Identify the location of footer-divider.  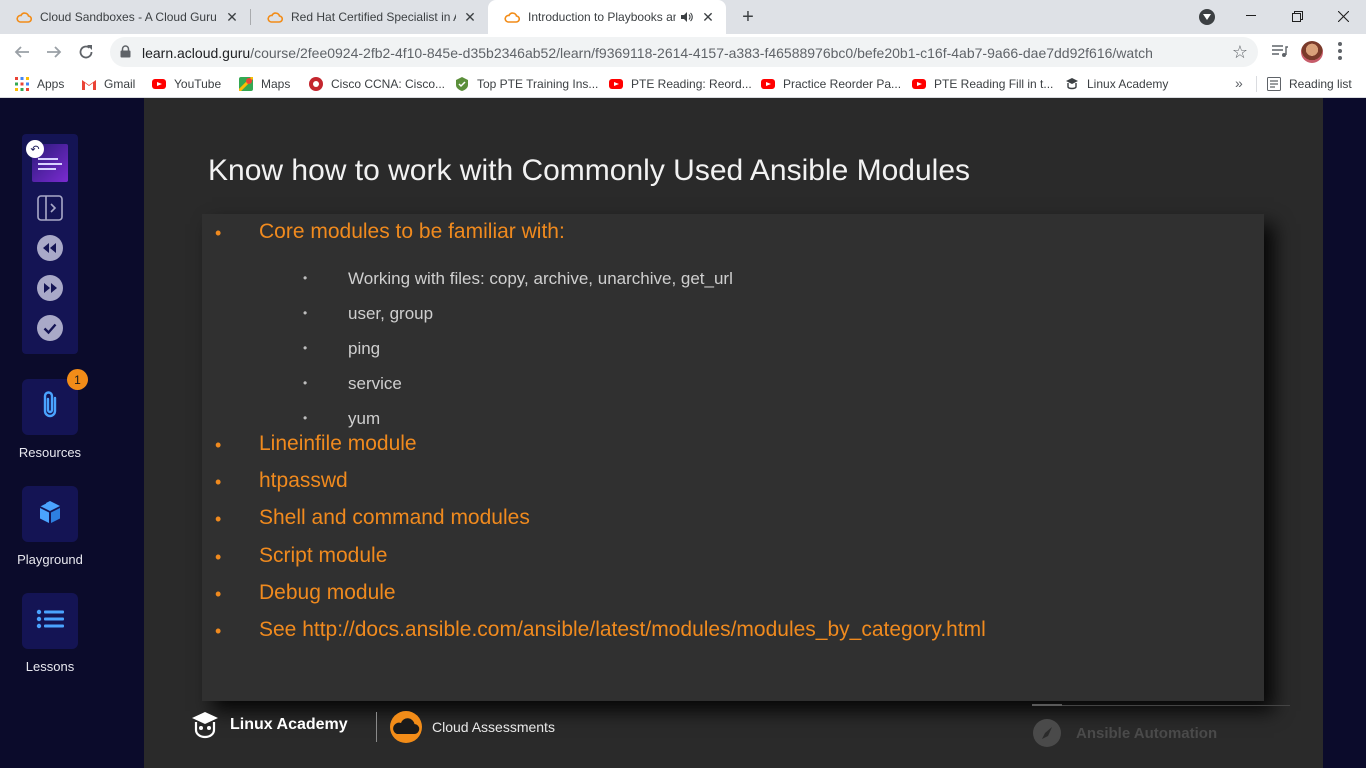
(376, 727).